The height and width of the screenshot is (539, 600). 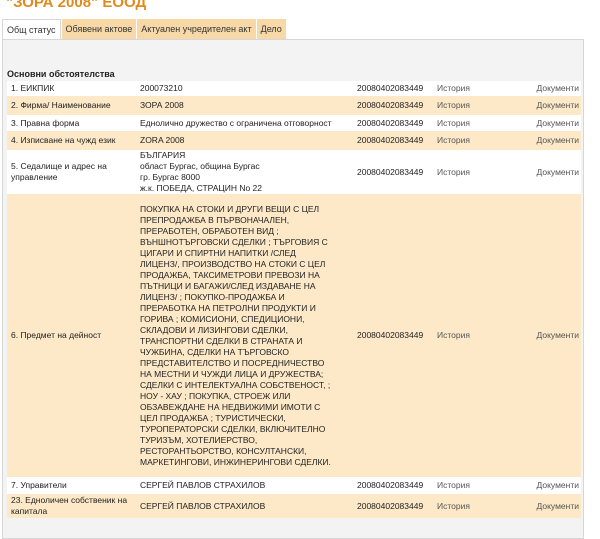 I want to click on value-line: БЪЛГАРИЯ, so click(x=163, y=155).